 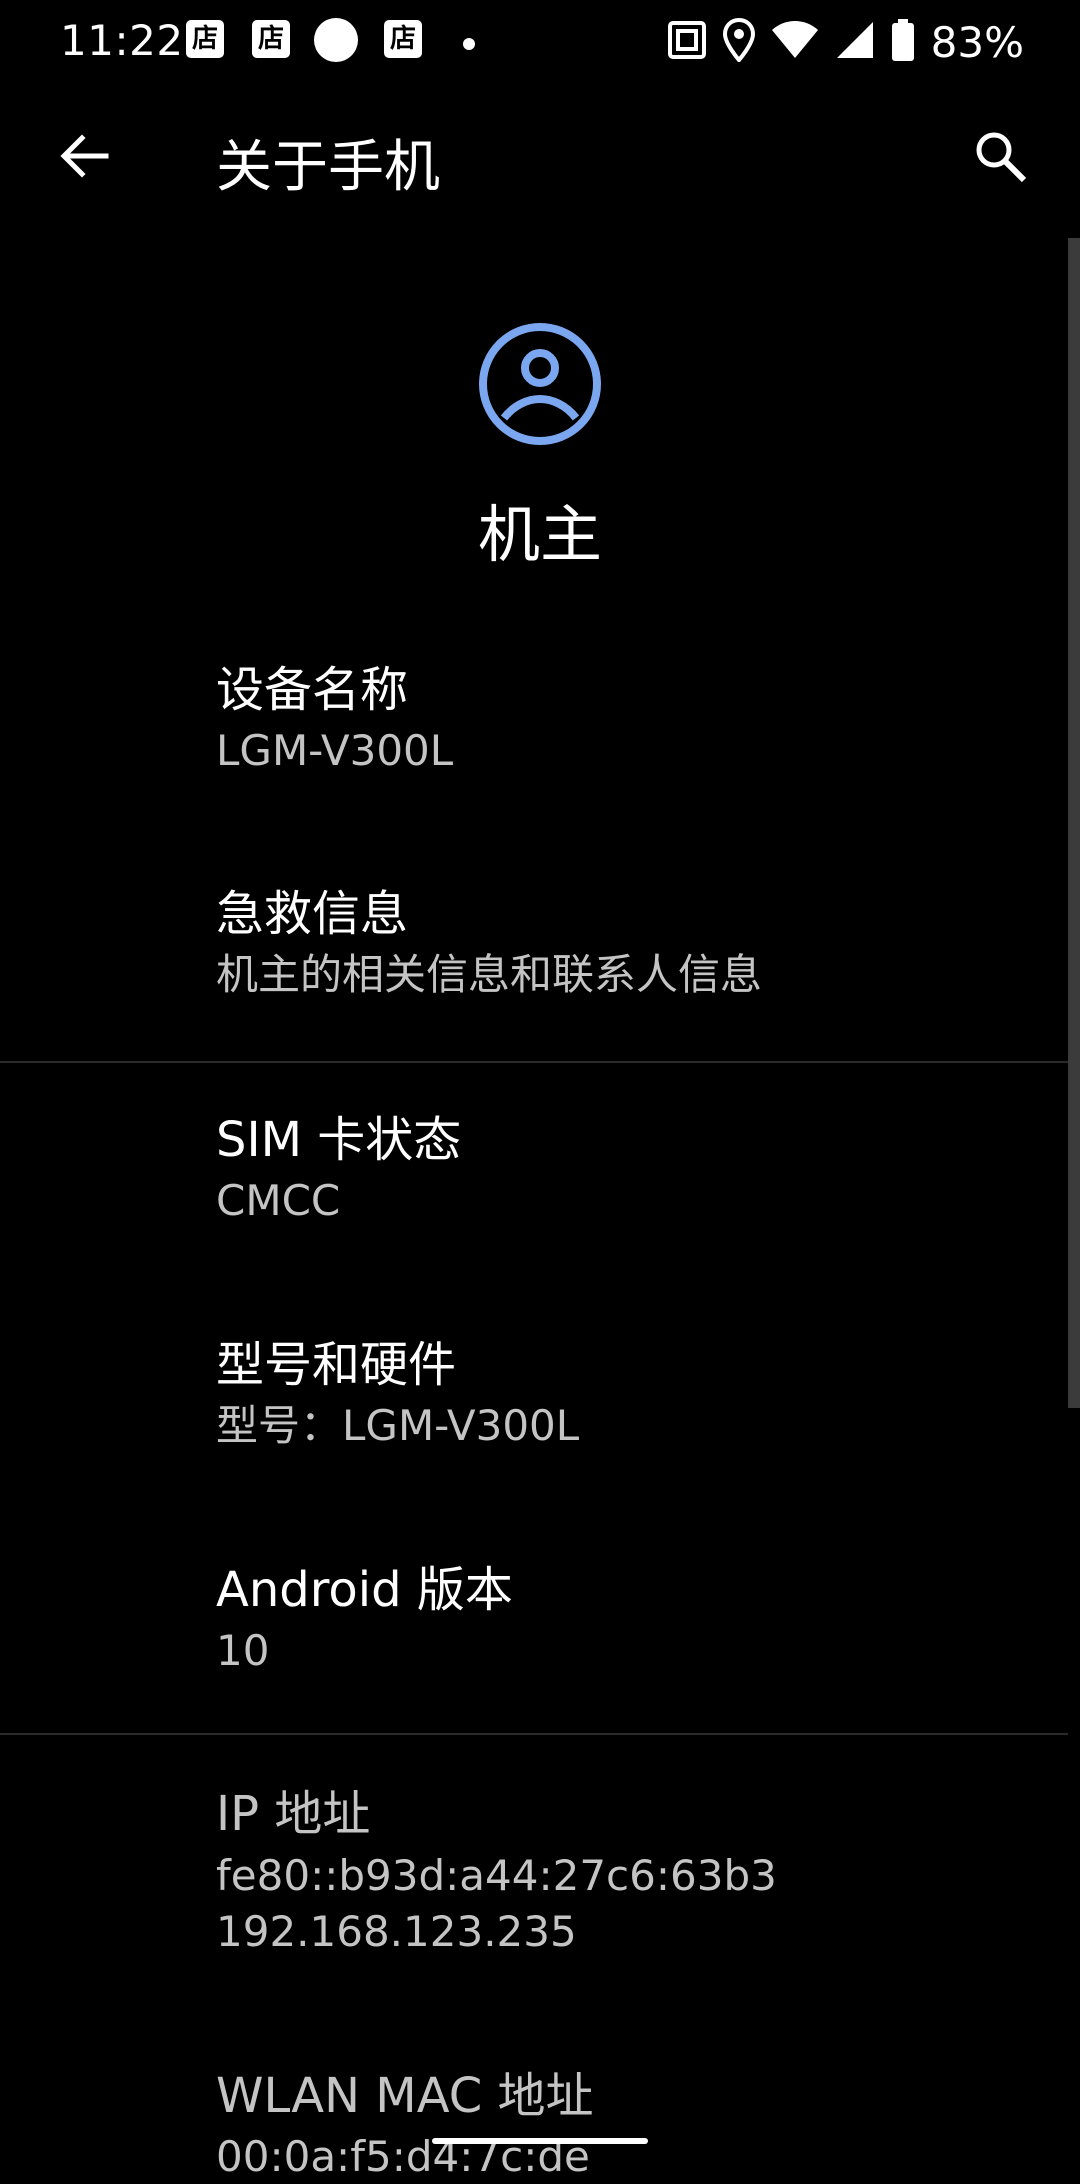 I want to click on arrow-back-icon, so click(x=84, y=158).